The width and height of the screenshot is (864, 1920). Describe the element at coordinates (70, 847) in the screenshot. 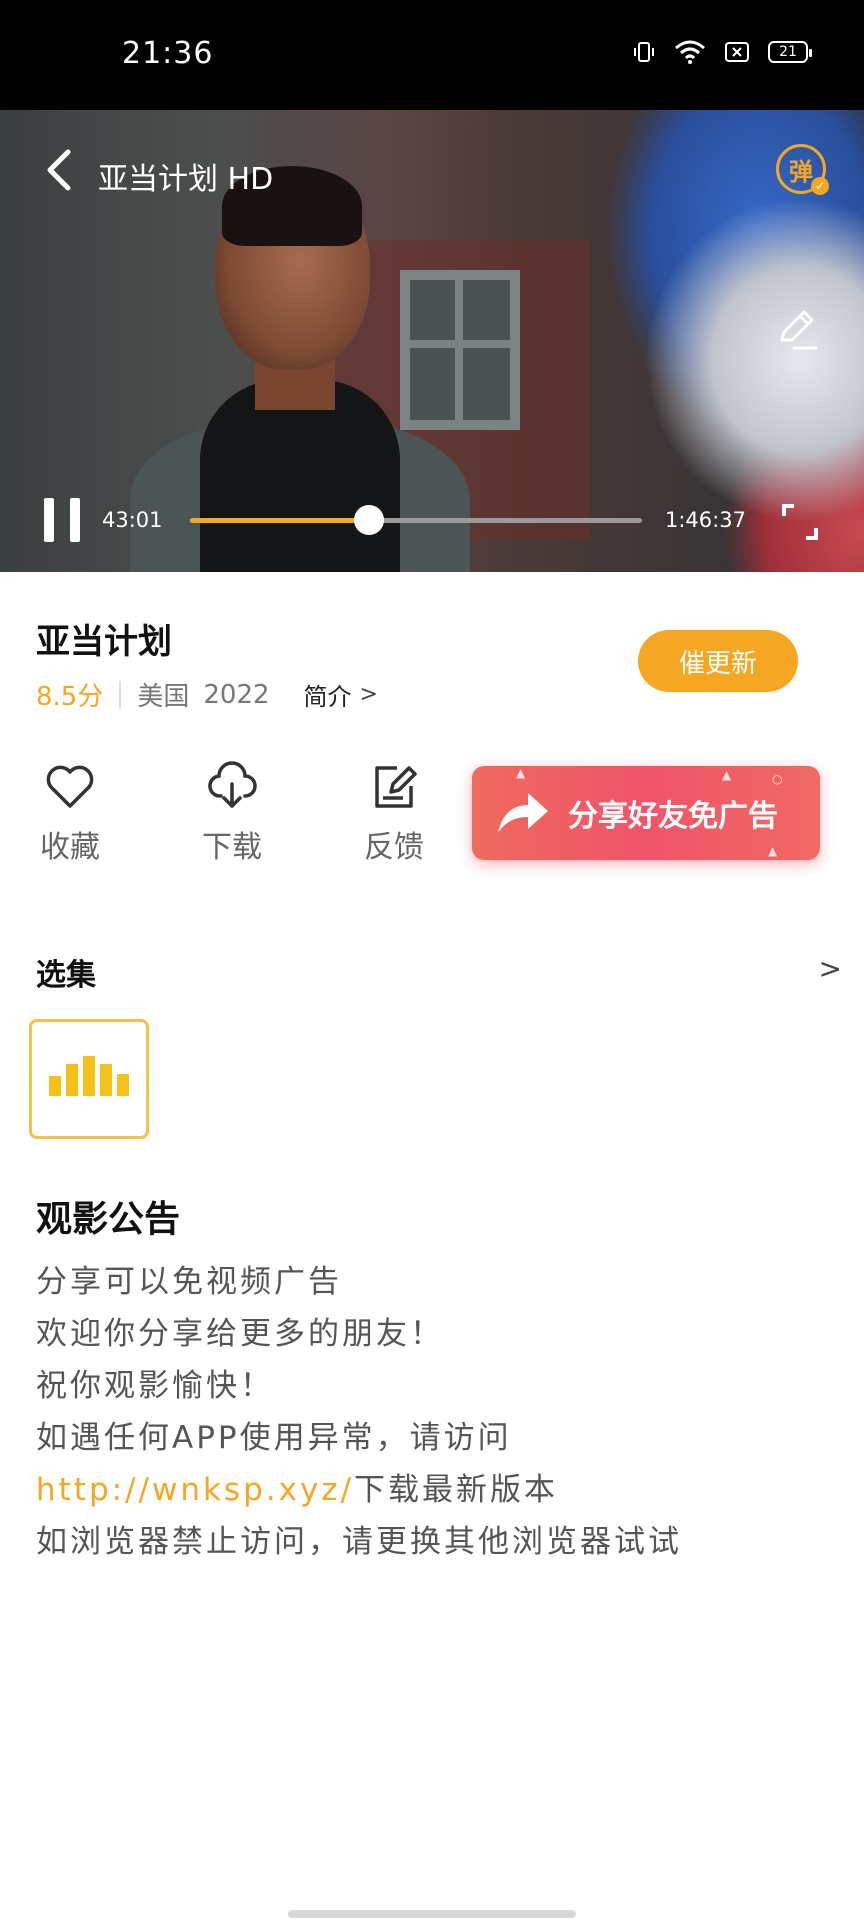

I see `favorite-label: 收藏` at that location.